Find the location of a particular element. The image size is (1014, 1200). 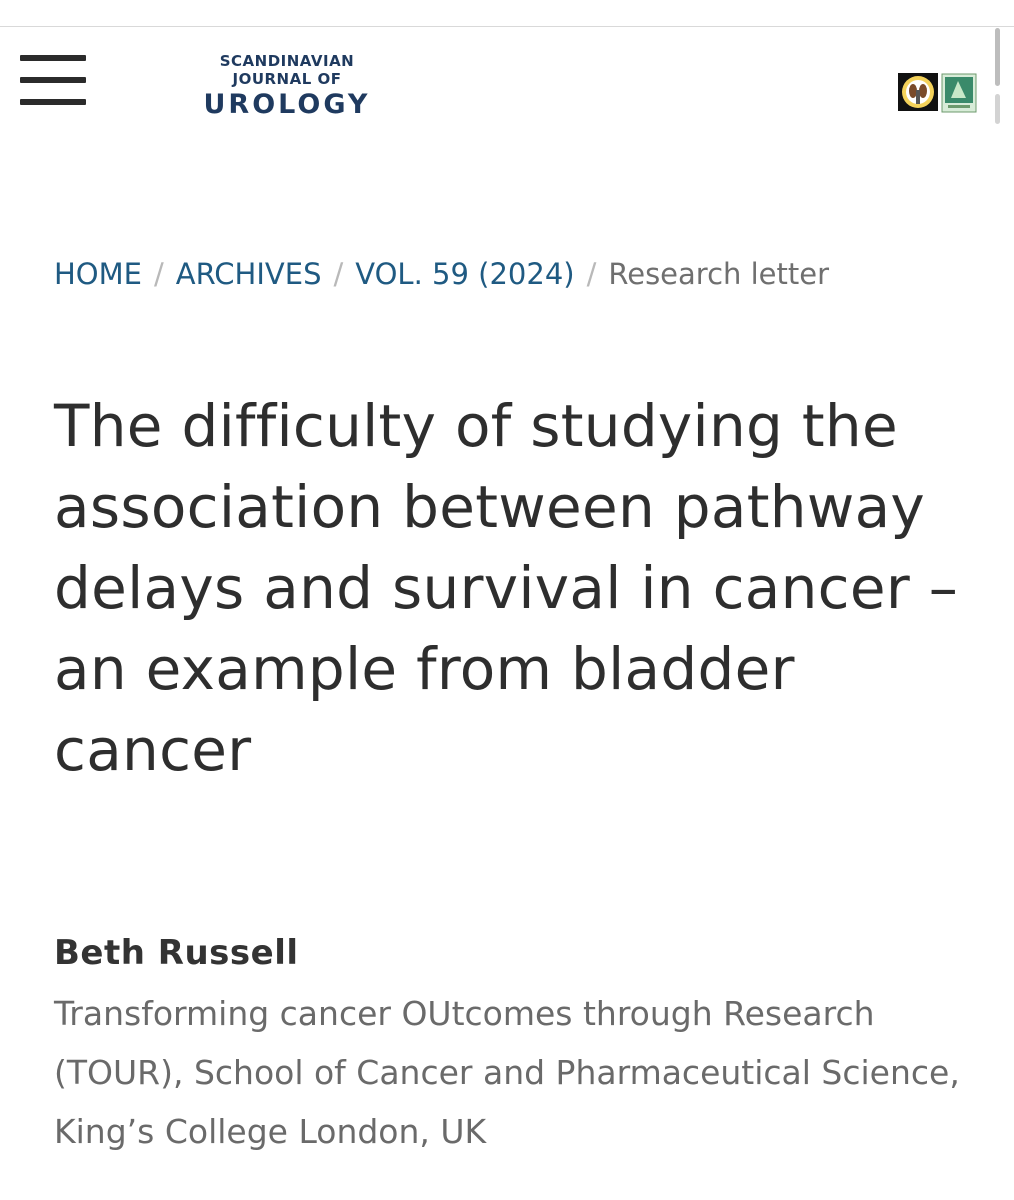

society-seal-logo is located at coordinates (918, 92).